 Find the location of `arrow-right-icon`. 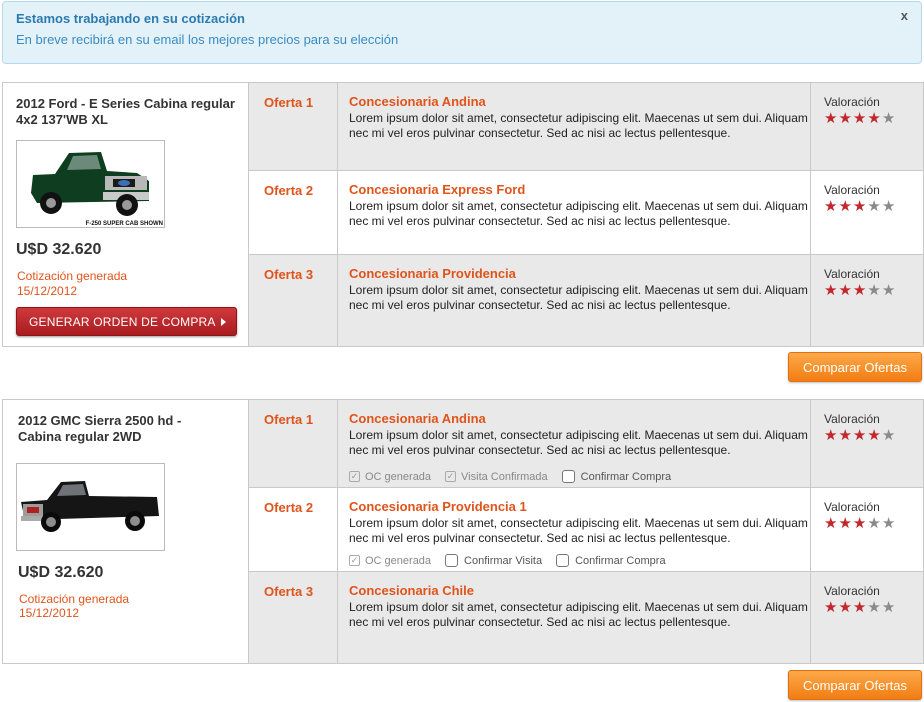

arrow-right-icon is located at coordinates (223, 322).